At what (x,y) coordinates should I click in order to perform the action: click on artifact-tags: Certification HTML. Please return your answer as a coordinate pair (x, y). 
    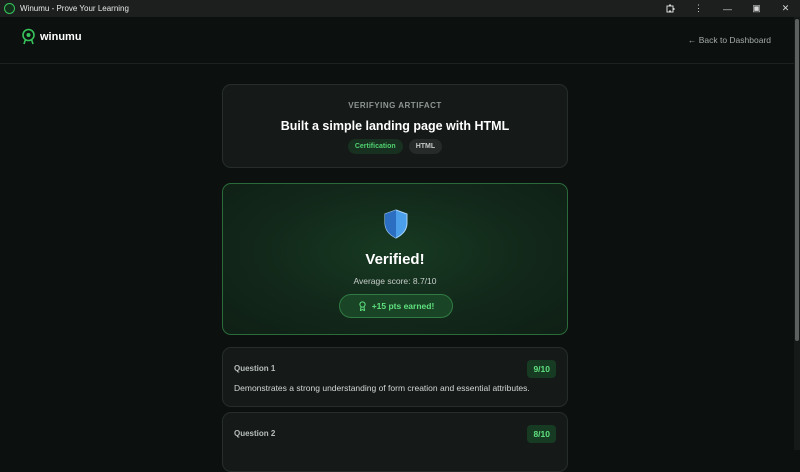
    Looking at the image, I should click on (395, 146).